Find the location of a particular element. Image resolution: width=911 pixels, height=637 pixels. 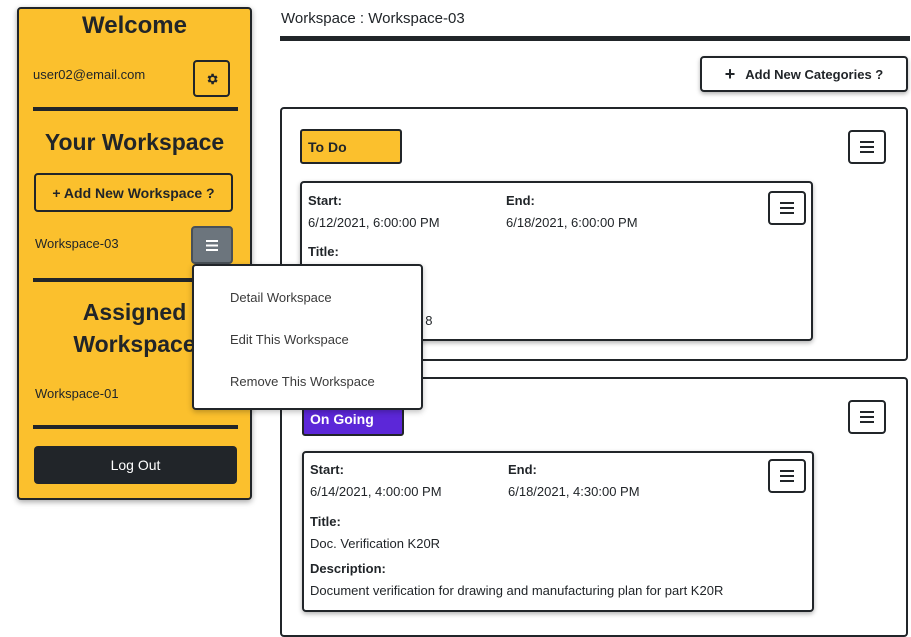

end-value: 6/18/2021, 4:30:00 PM is located at coordinates (574, 491).